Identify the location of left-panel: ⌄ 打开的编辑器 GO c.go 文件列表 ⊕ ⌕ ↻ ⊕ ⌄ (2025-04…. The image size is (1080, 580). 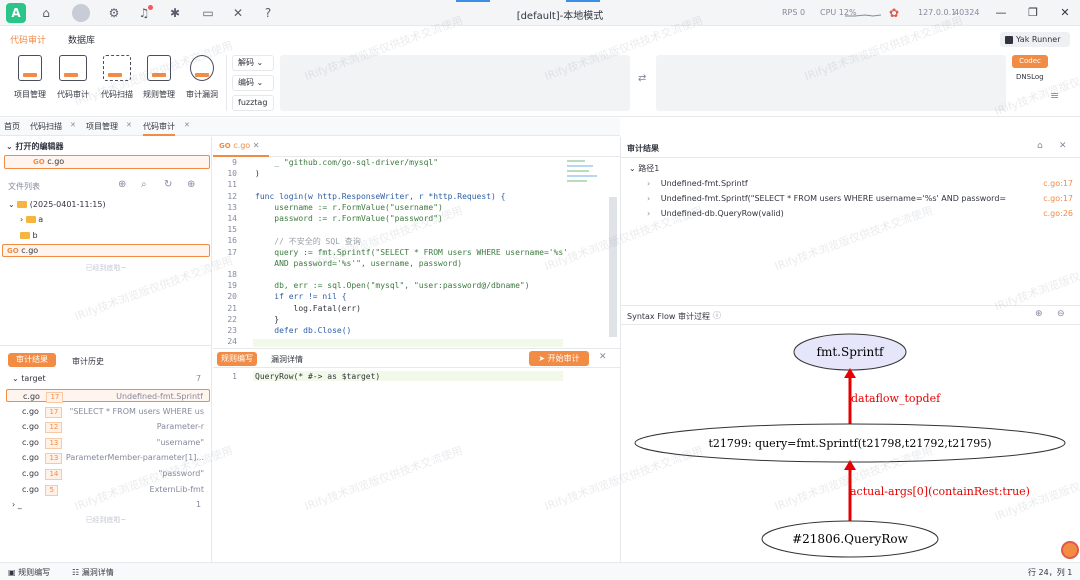
(106, 349).